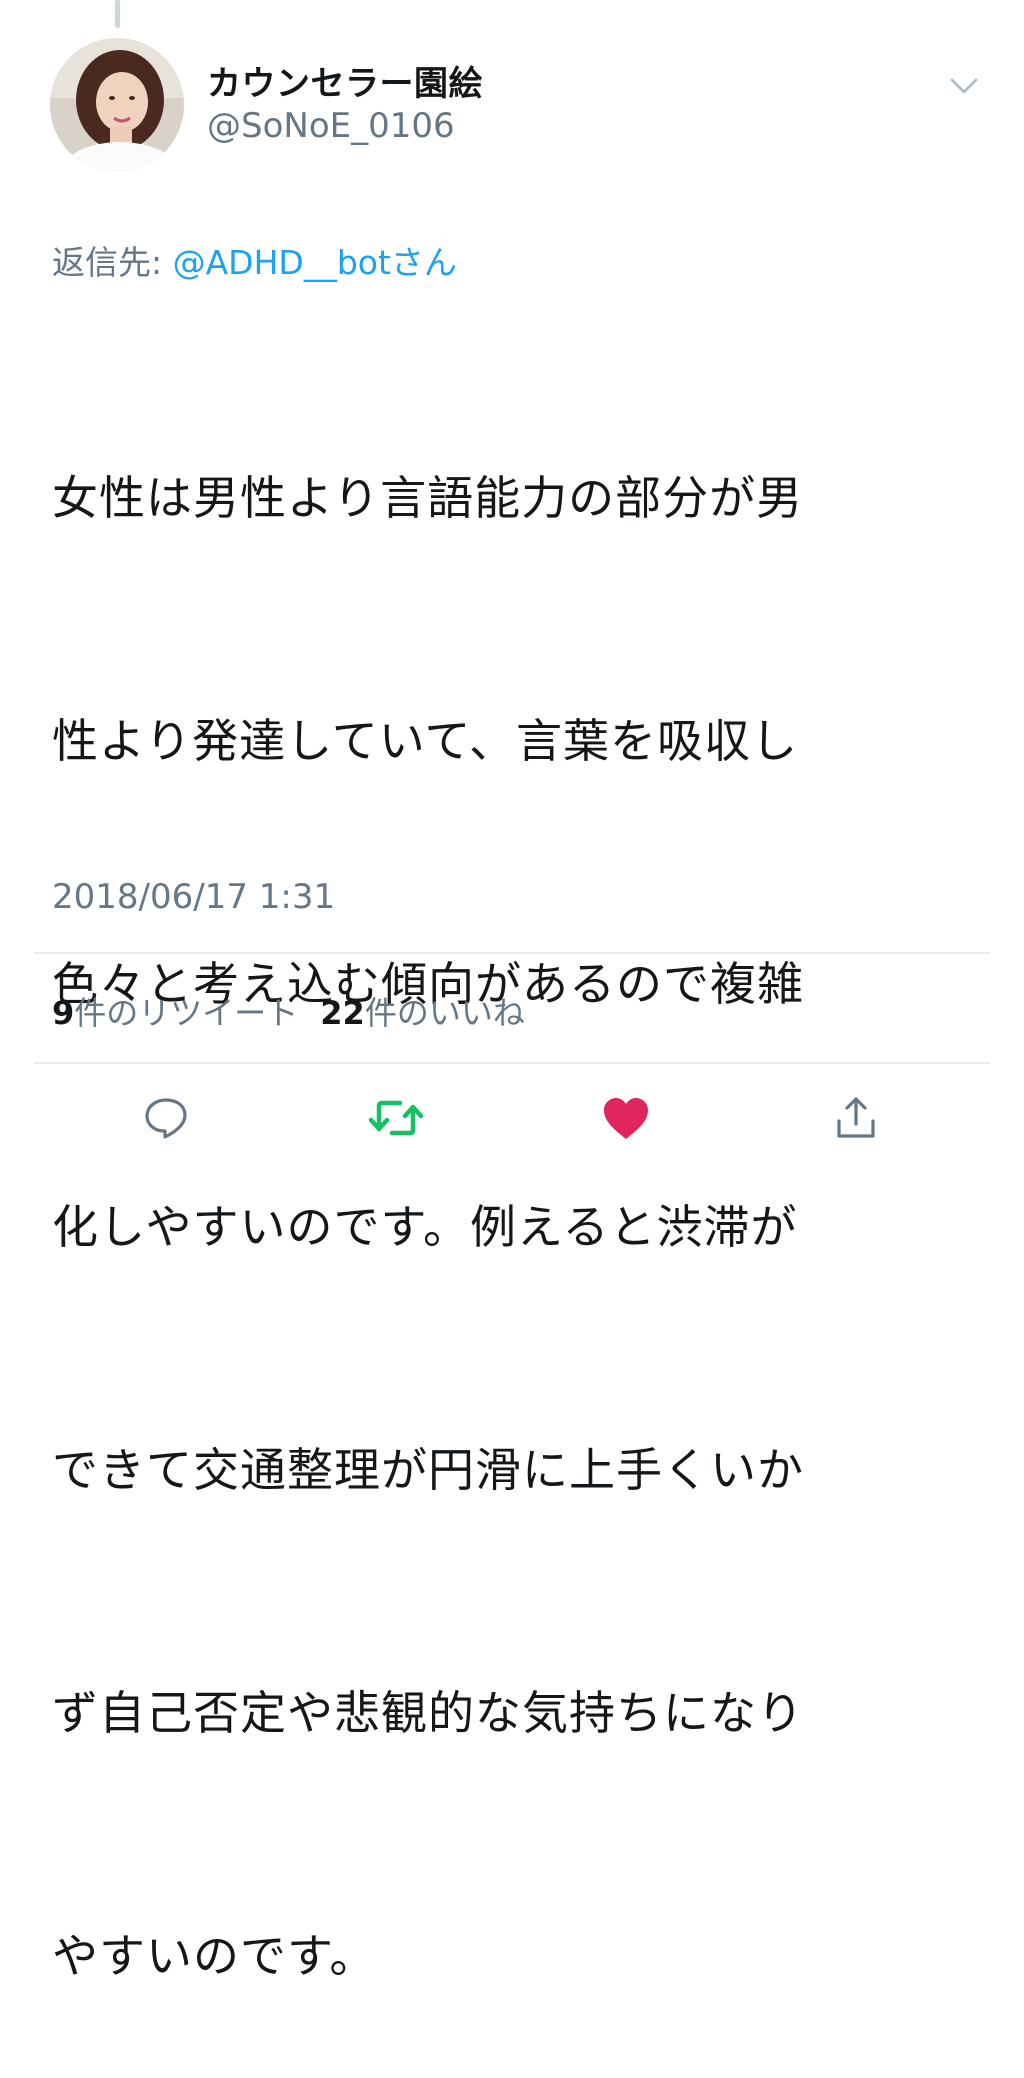 Image resolution: width=1024 pixels, height=2078 pixels. I want to click on retweets-stat: 9件のリツイート, so click(175, 1013).